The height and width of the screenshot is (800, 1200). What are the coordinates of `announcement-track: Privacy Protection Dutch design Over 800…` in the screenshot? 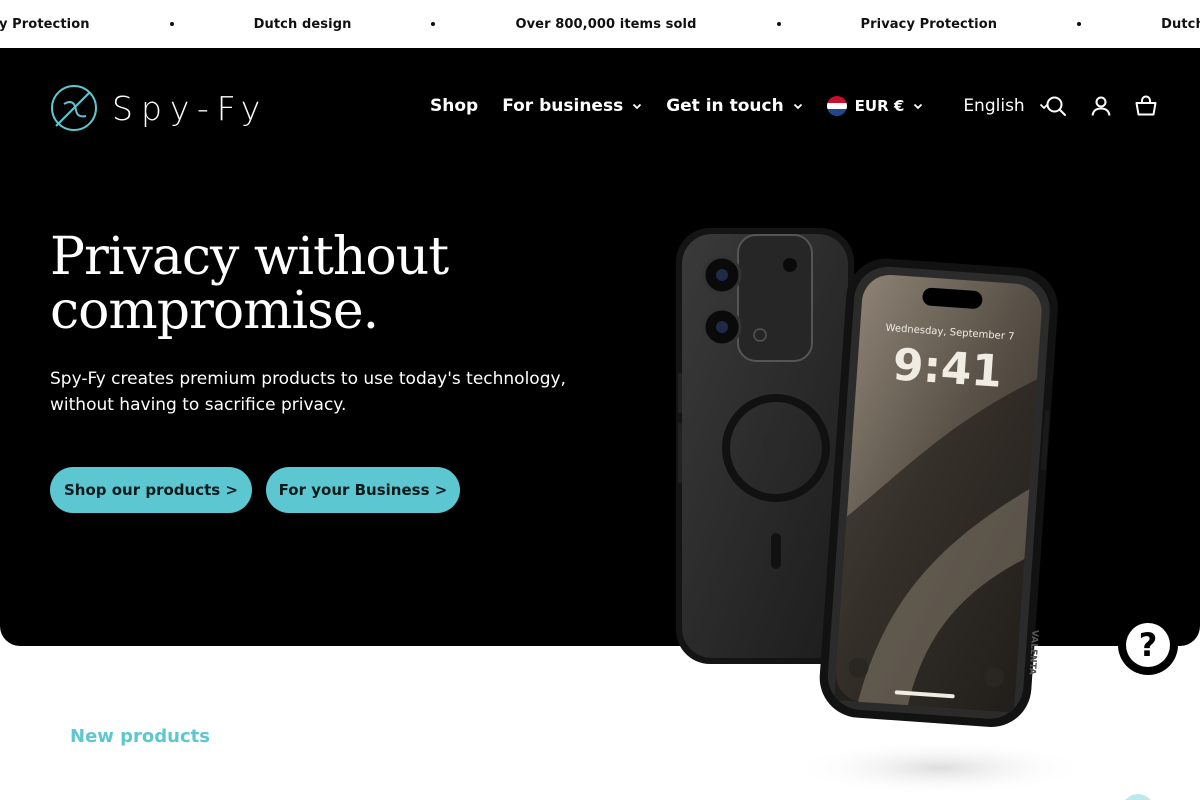 It's located at (600, 24).